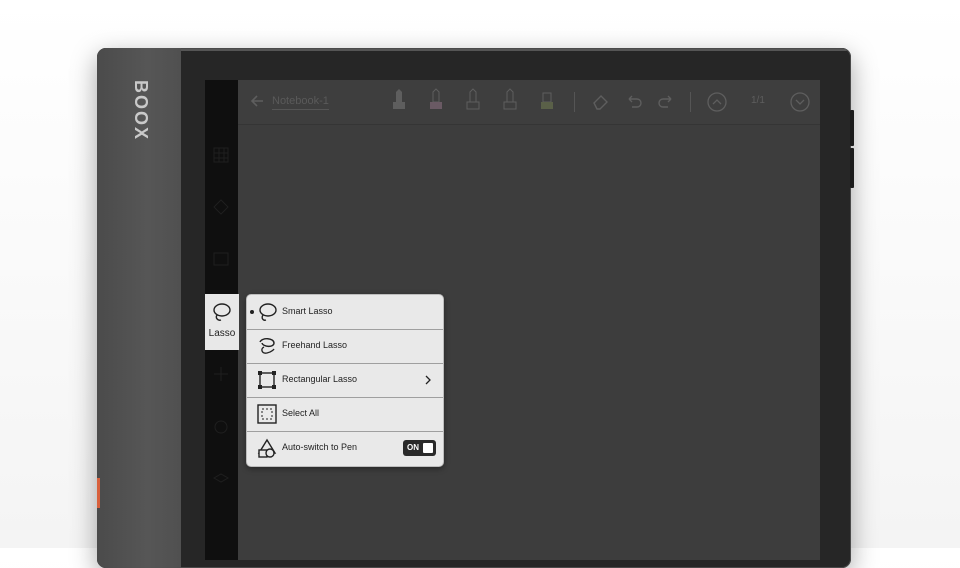 The height and width of the screenshot is (568, 960). Describe the element at coordinates (267, 448) in the screenshot. I see `auto-switch-pen-icon` at that location.